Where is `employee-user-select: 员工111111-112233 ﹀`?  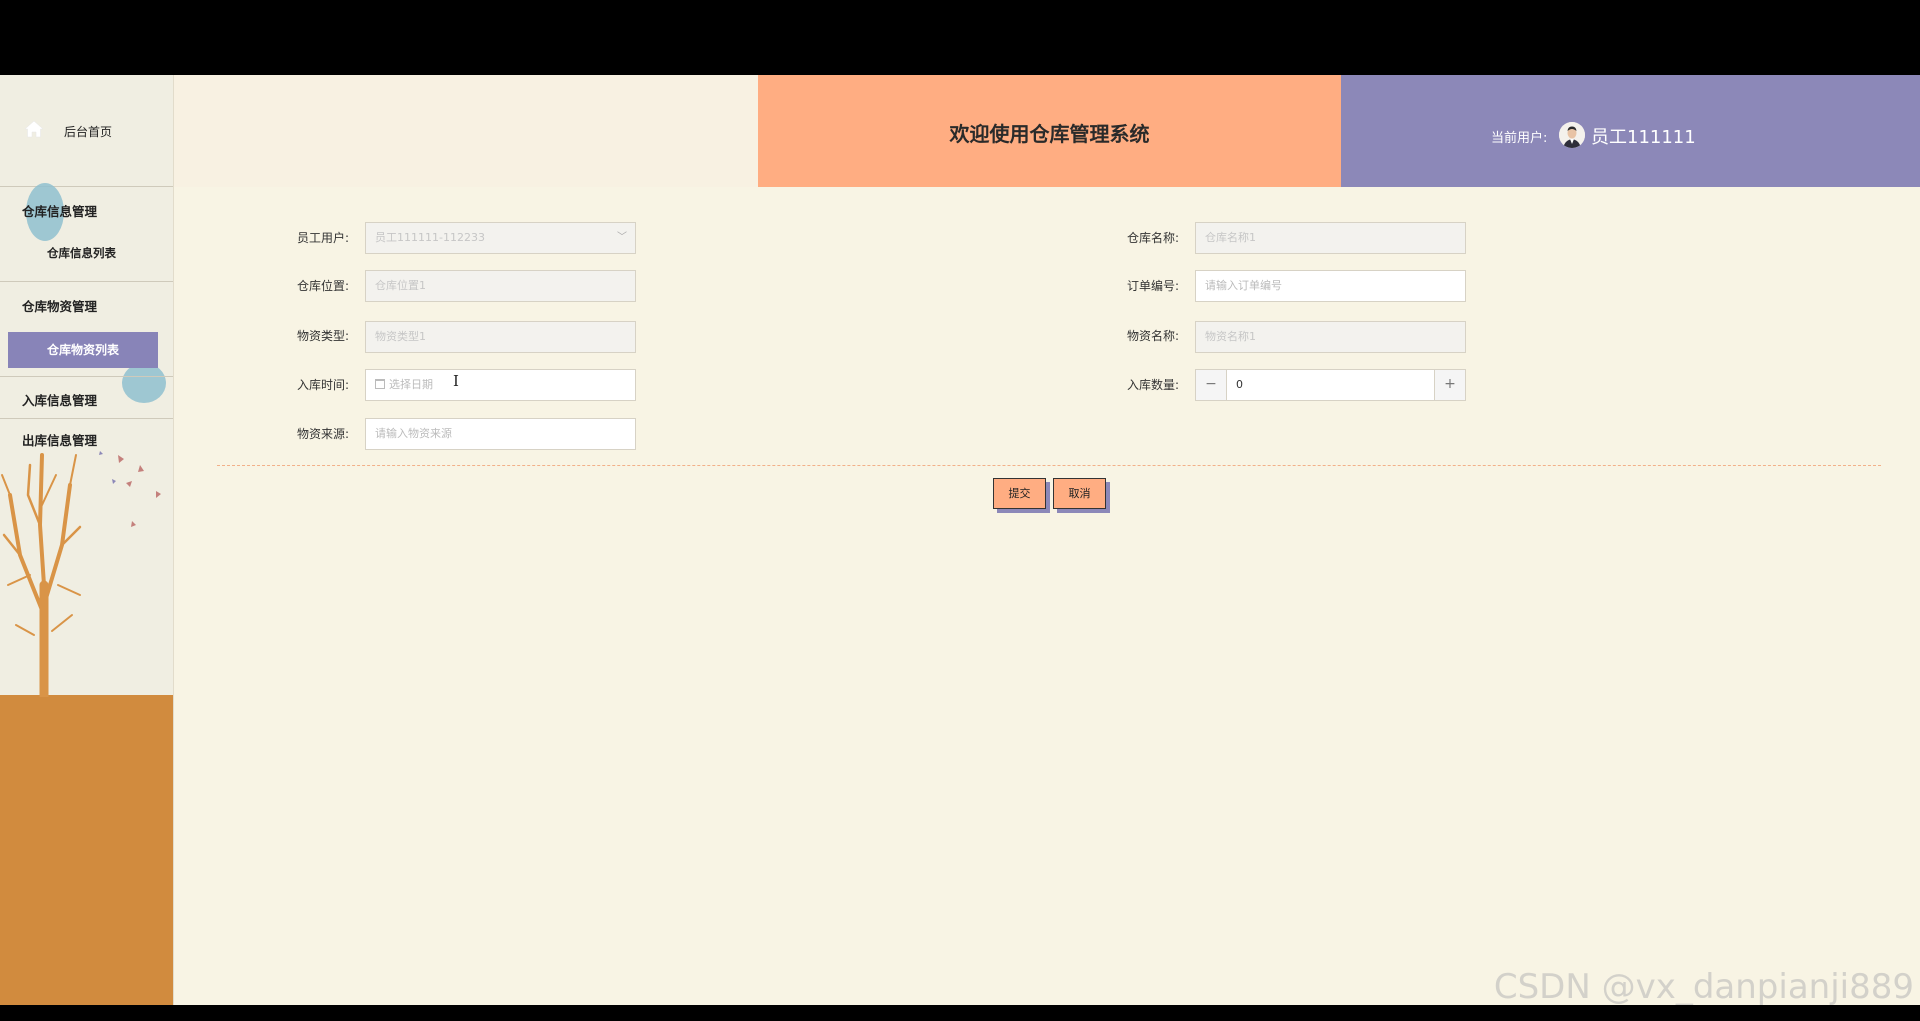 employee-user-select: 员工111111-112233 ﹀ is located at coordinates (500, 238).